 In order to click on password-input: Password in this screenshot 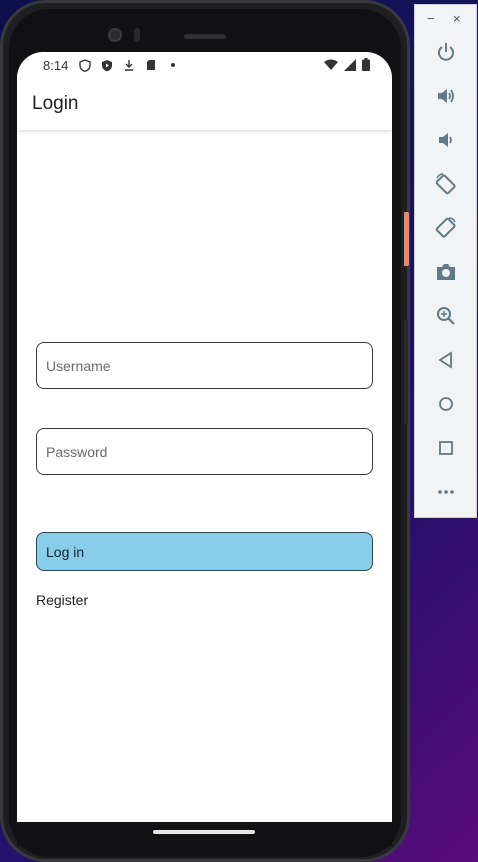, I will do `click(204, 451)`.